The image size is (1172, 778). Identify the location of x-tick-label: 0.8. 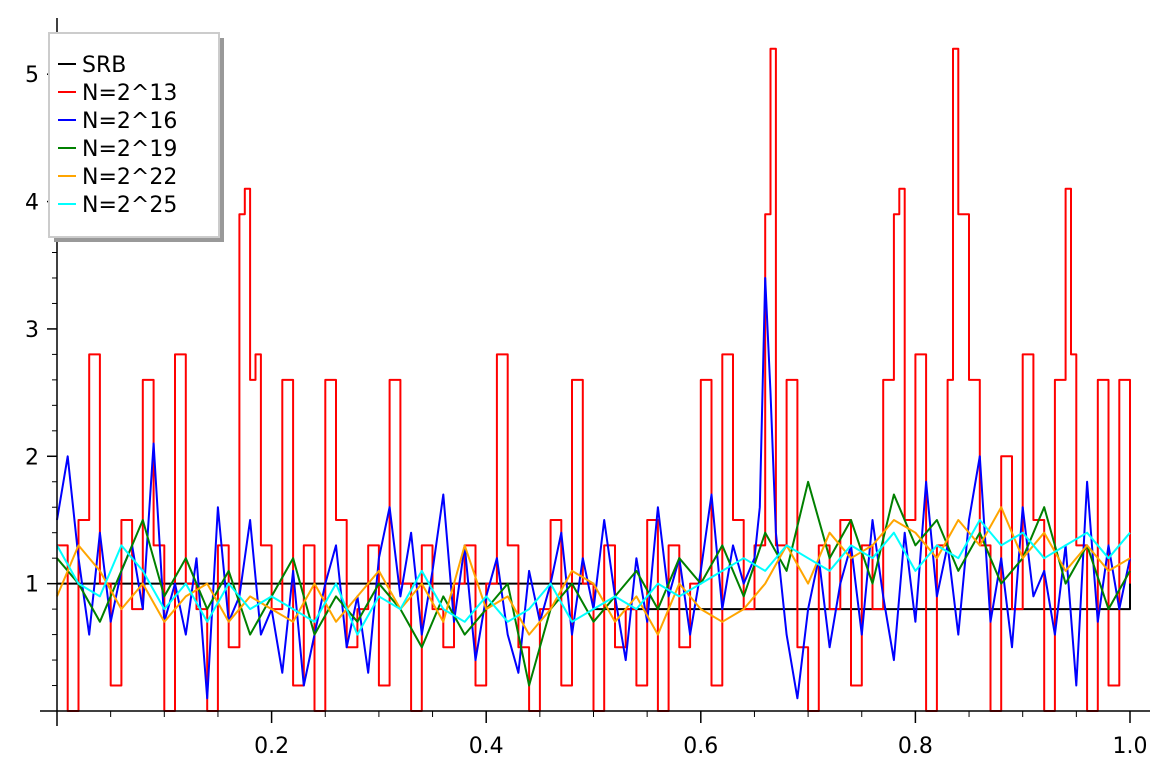
(915, 746).